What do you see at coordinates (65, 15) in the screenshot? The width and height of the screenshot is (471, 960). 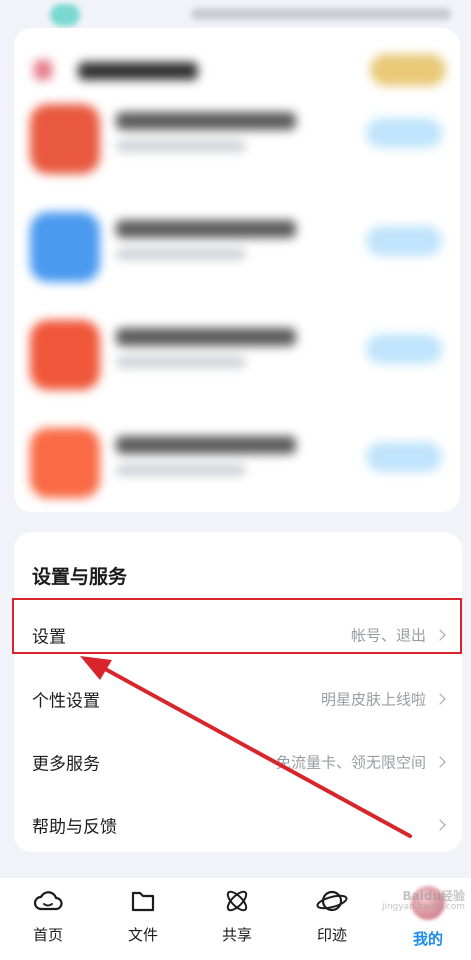 I see `status-pill` at bounding box center [65, 15].